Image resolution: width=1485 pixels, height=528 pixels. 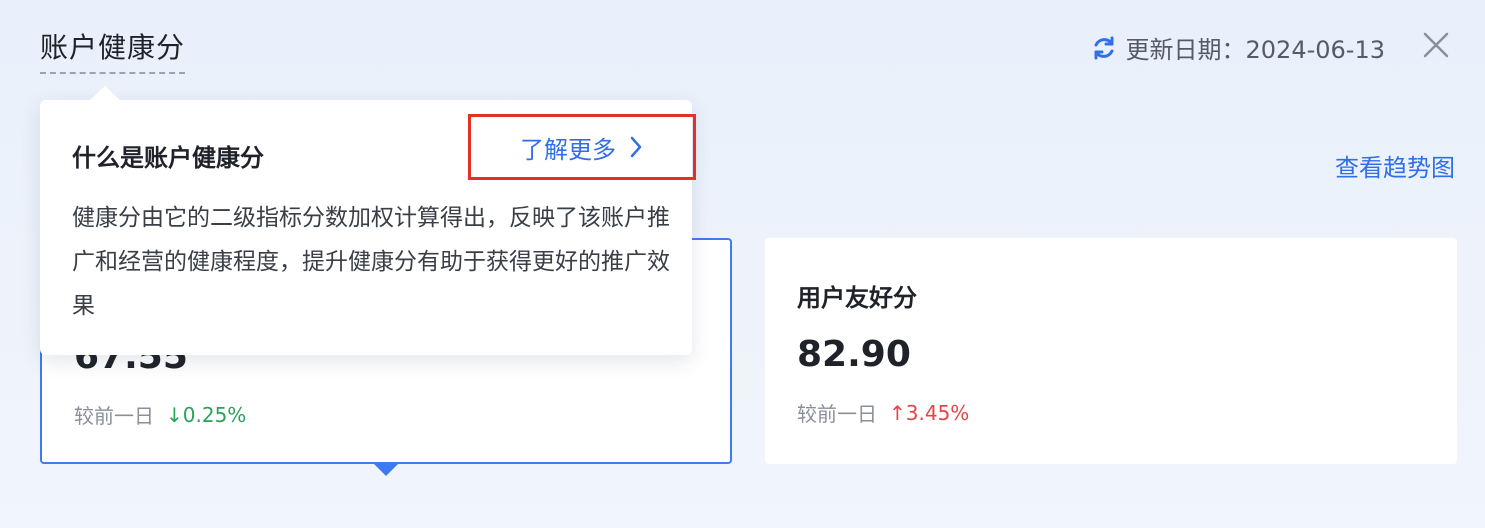 I want to click on close-icon, so click(x=1436, y=45).